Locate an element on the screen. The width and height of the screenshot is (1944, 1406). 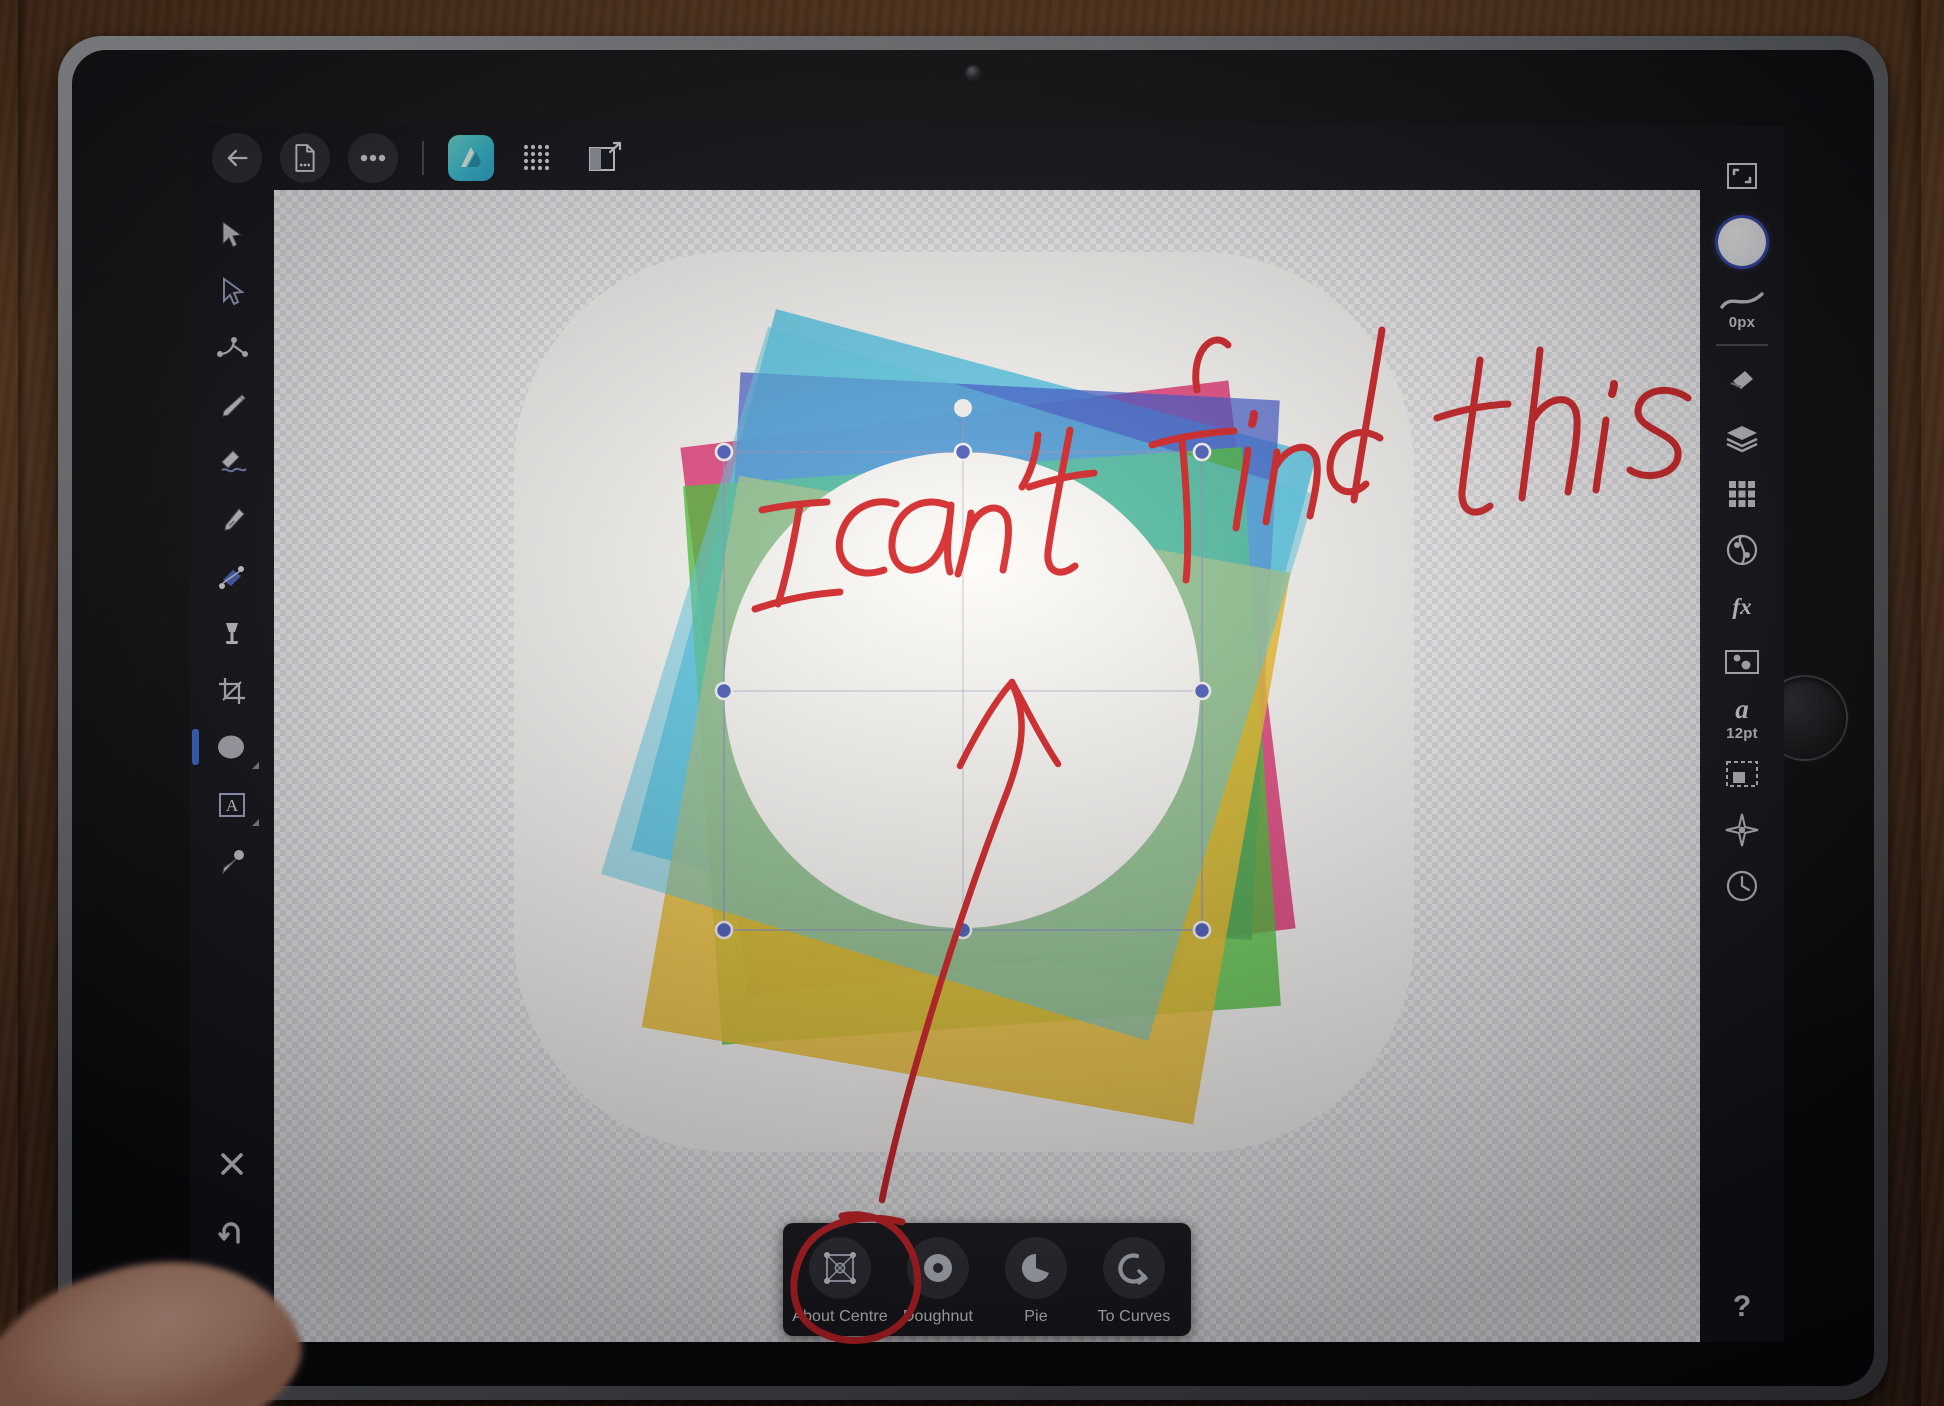
fit-document-button is located at coordinates (1742, 176).